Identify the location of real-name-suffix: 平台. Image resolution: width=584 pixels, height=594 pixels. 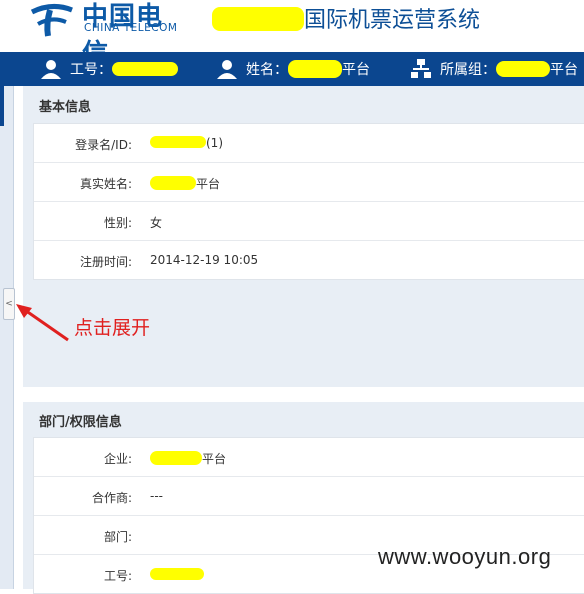
(208, 184).